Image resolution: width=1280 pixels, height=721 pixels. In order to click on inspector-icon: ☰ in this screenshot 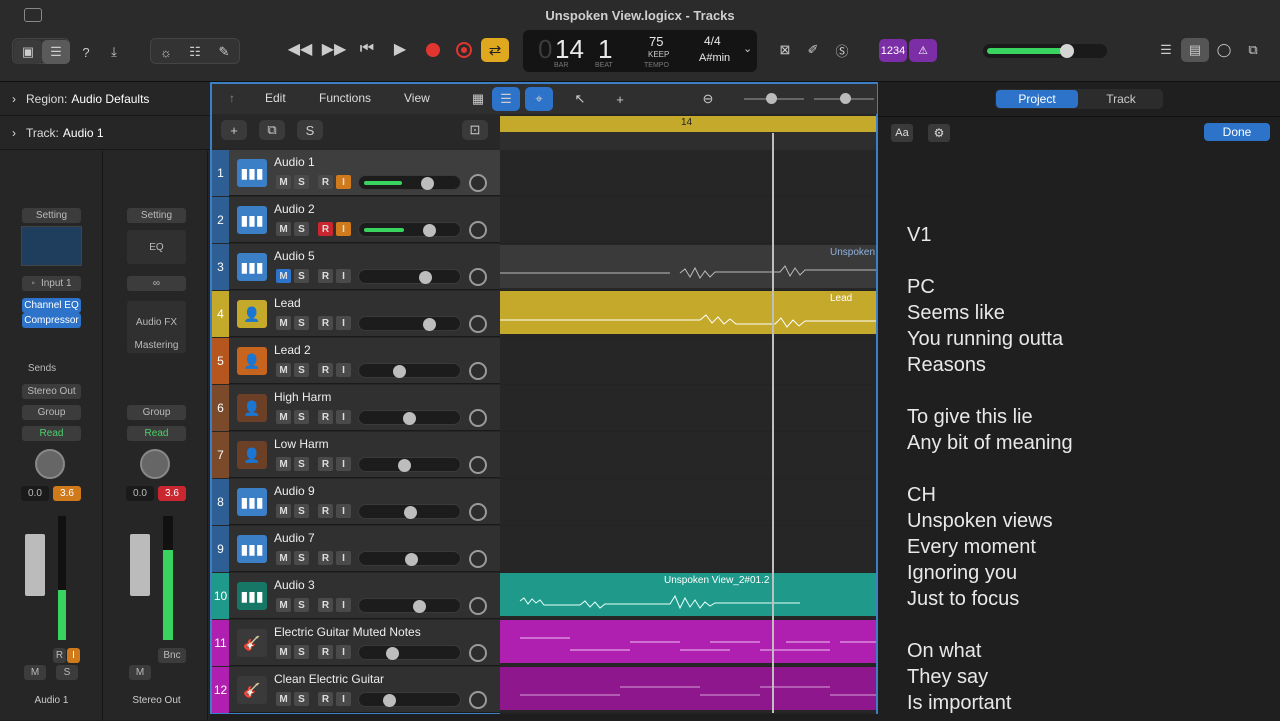, I will do `click(56, 52)`.